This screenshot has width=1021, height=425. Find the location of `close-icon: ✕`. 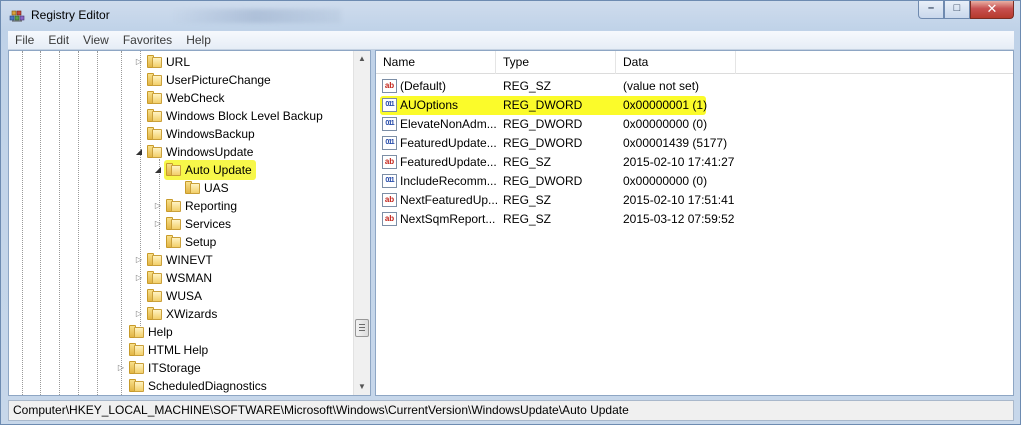

close-icon: ✕ is located at coordinates (992, 8).